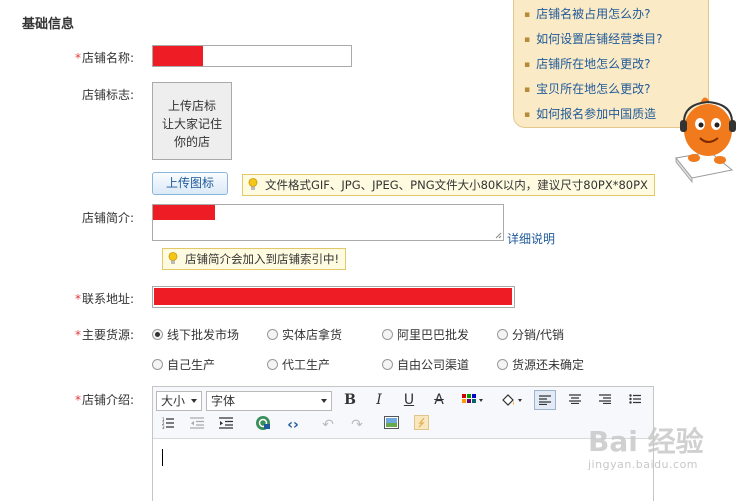 This screenshot has width=753, height=501. Describe the element at coordinates (616, 64) in the screenshot. I see `help-link-shop-location: 店铺所在地怎么更改?` at that location.